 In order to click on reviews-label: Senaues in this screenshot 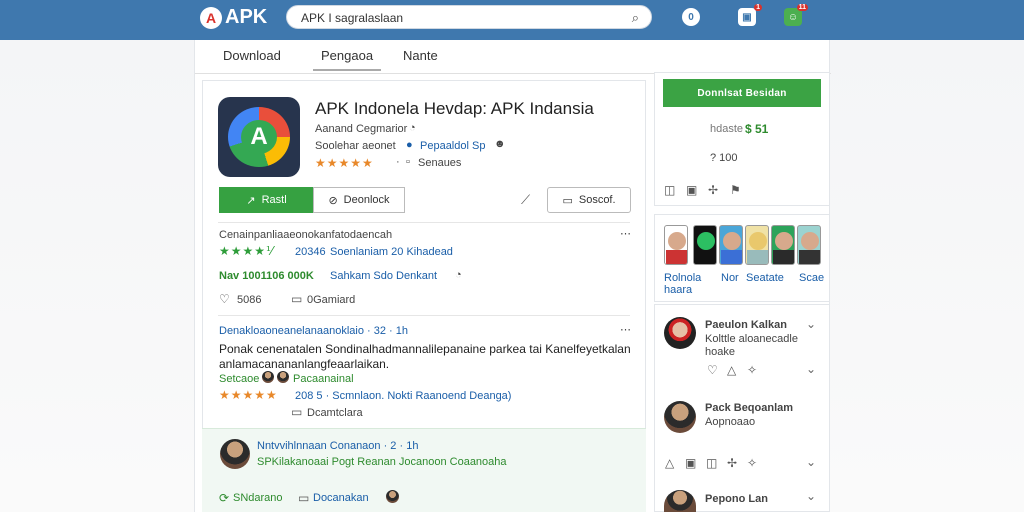, I will do `click(439, 163)`.